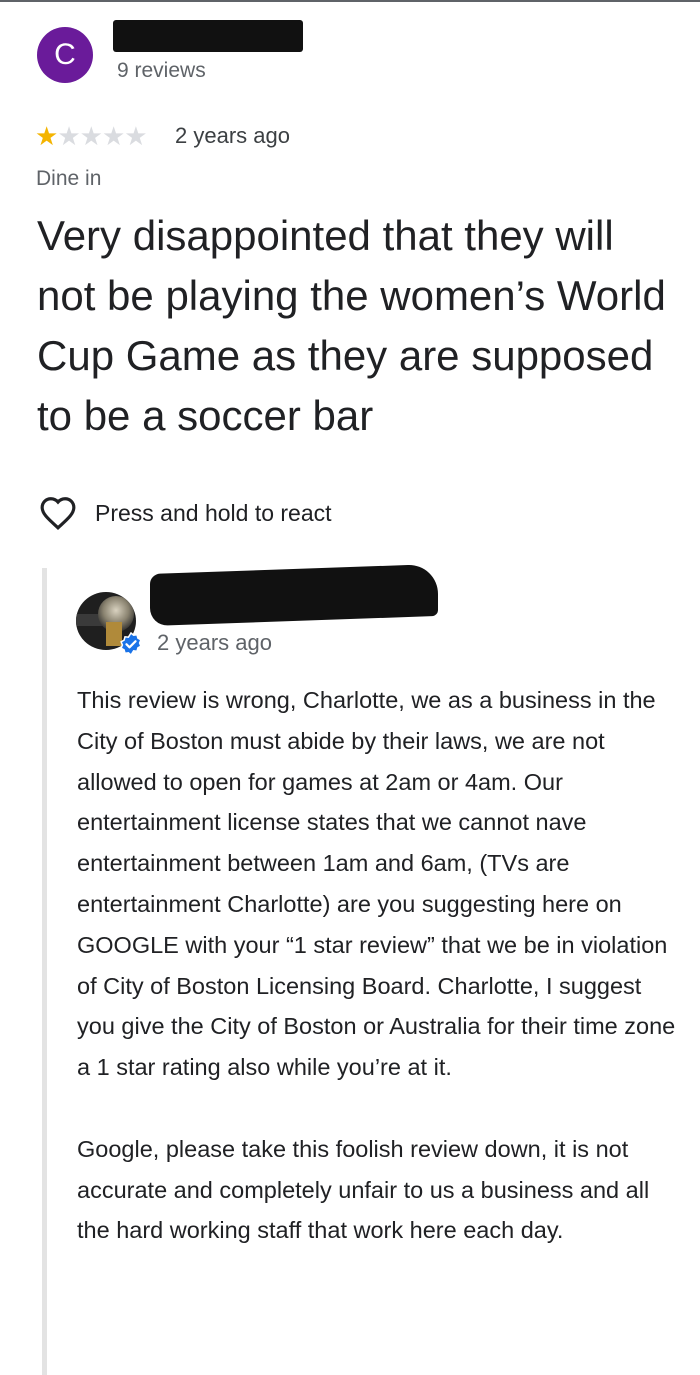 This screenshot has width=700, height=1375. I want to click on reply-indent-bar, so click(44, 971).